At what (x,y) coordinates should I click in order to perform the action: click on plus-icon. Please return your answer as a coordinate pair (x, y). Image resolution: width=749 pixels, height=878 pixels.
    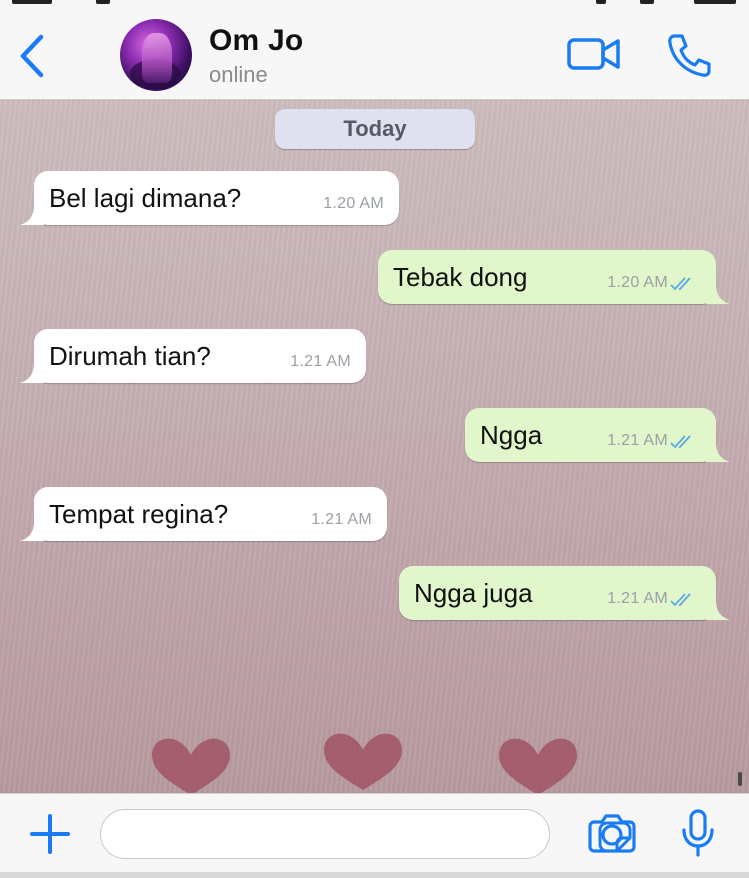
    Looking at the image, I should click on (50, 834).